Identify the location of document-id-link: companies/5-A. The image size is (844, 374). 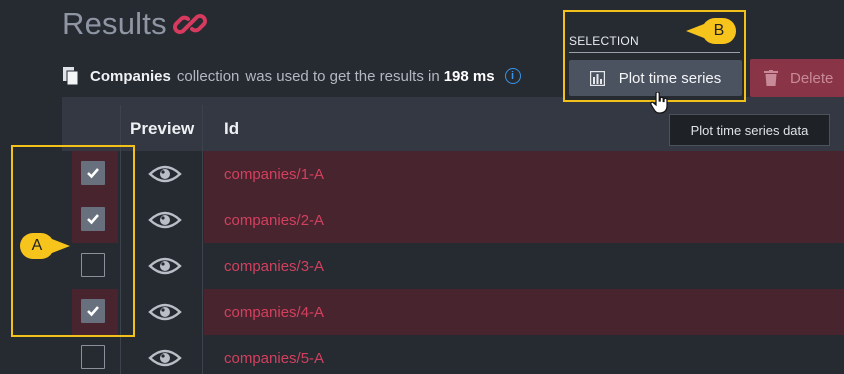
(524, 354).